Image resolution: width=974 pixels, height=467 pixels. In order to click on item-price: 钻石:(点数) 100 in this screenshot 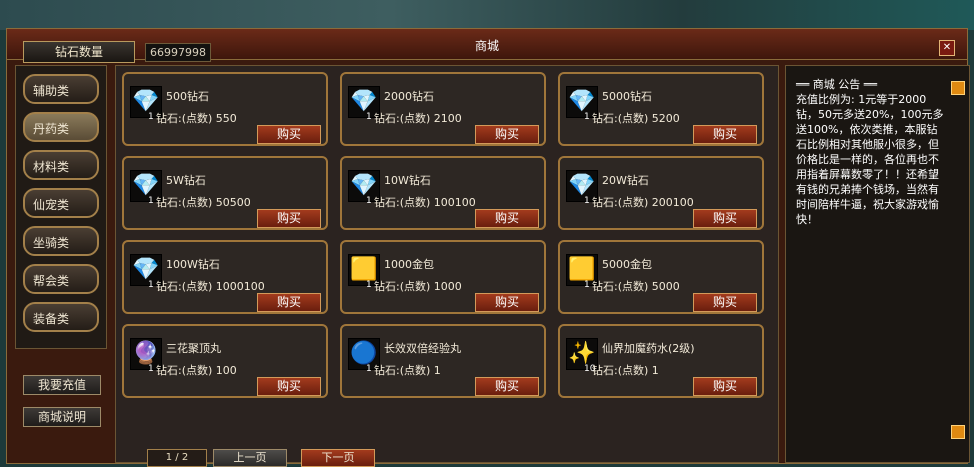, I will do `click(196, 370)`.